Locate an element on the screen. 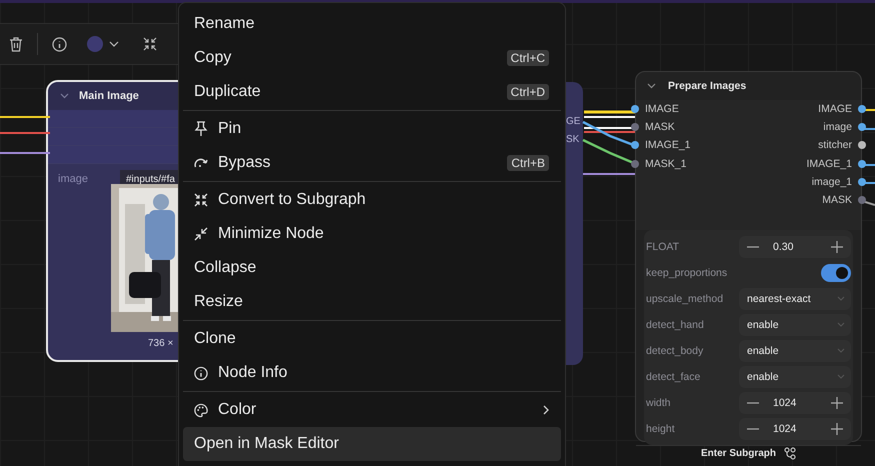 The height and width of the screenshot is (466, 875). collapse-arrows-icon is located at coordinates (150, 44).